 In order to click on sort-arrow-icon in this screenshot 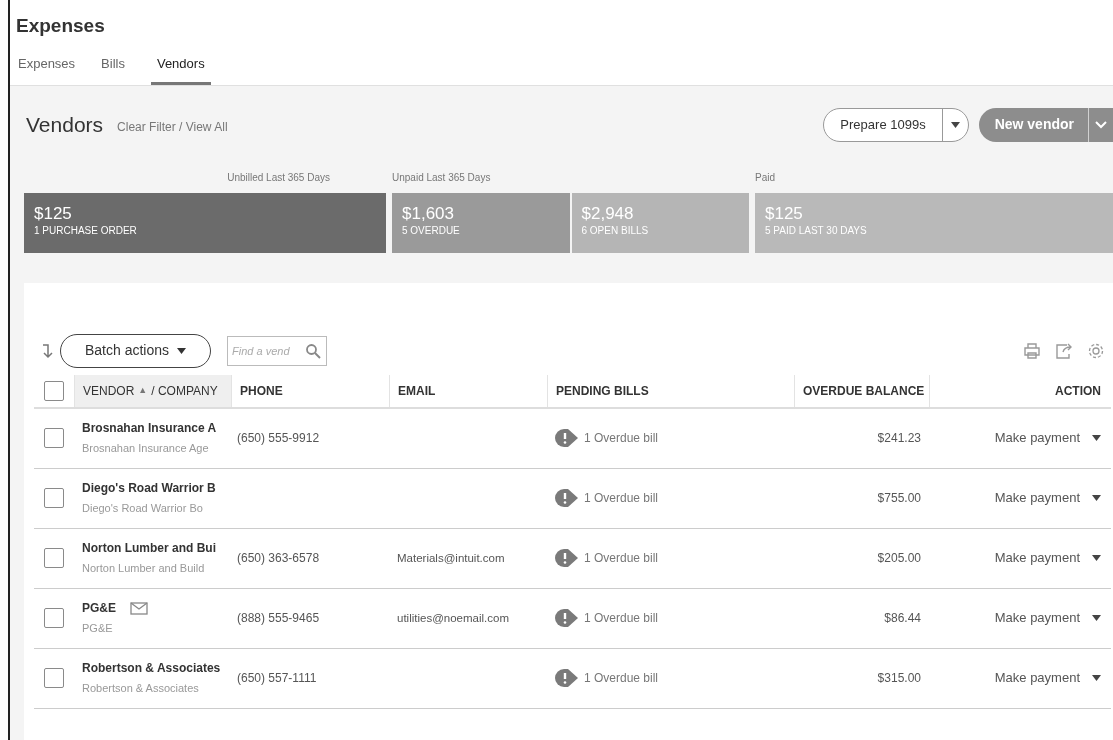, I will do `click(48, 350)`.